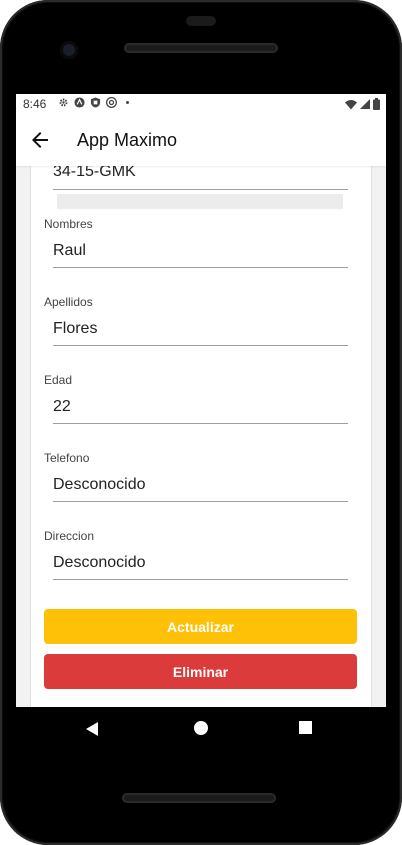 This screenshot has width=402, height=845. Describe the element at coordinates (111, 102) in the screenshot. I see `rotate-icon` at that location.